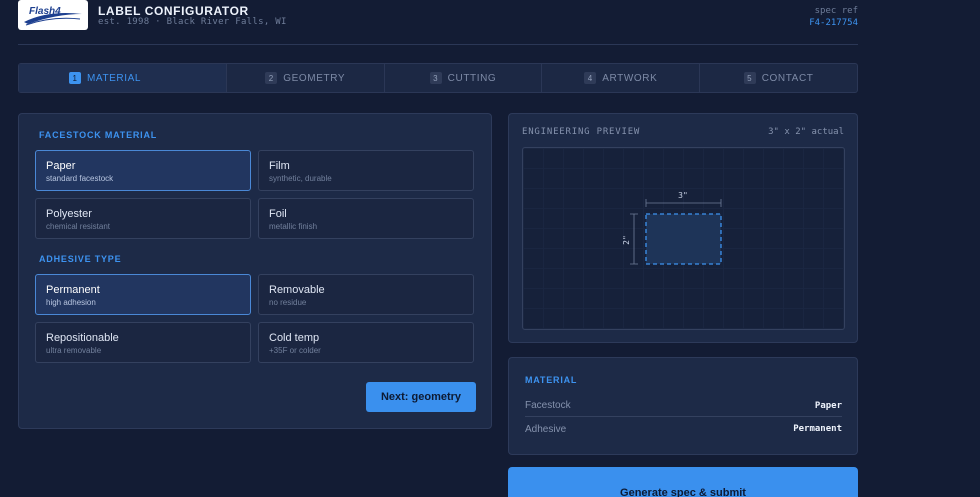 The image size is (980, 497). What do you see at coordinates (817, 429) in the screenshot?
I see `summary-value: Permanent` at bounding box center [817, 429].